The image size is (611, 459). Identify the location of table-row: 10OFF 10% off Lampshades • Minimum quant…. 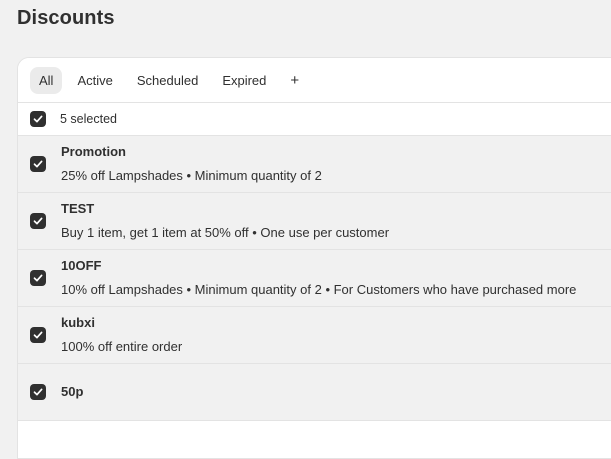
(314, 278).